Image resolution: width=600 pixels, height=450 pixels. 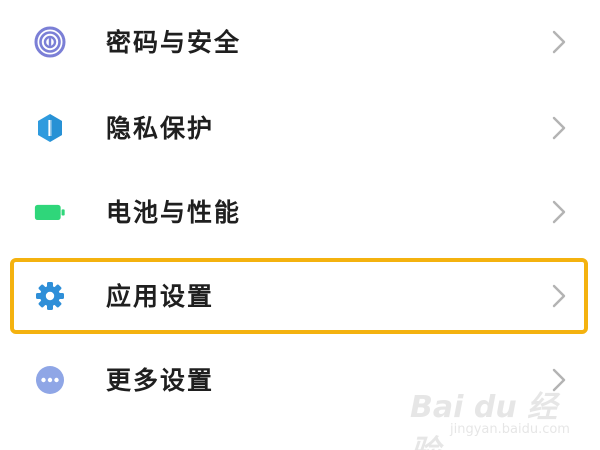 I want to click on settings-item-label: 应用设置, so click(x=160, y=296).